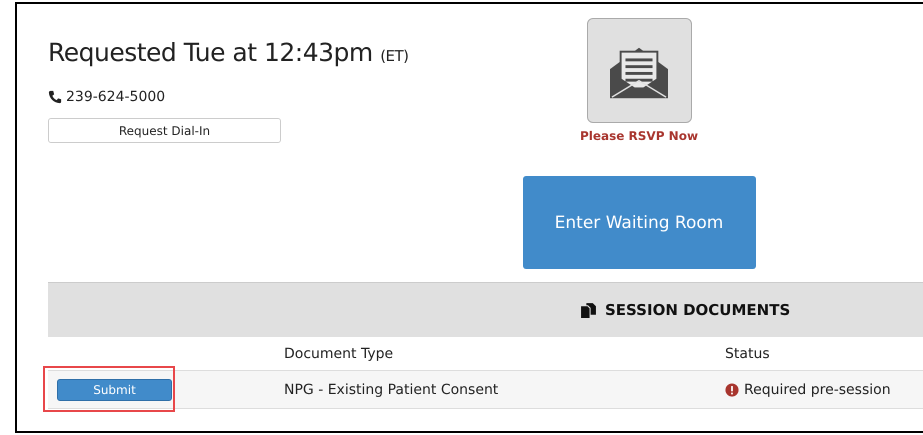  What do you see at coordinates (392, 390) in the screenshot?
I see `table-cell-text: NPG - Existing Patient Consent` at bounding box center [392, 390].